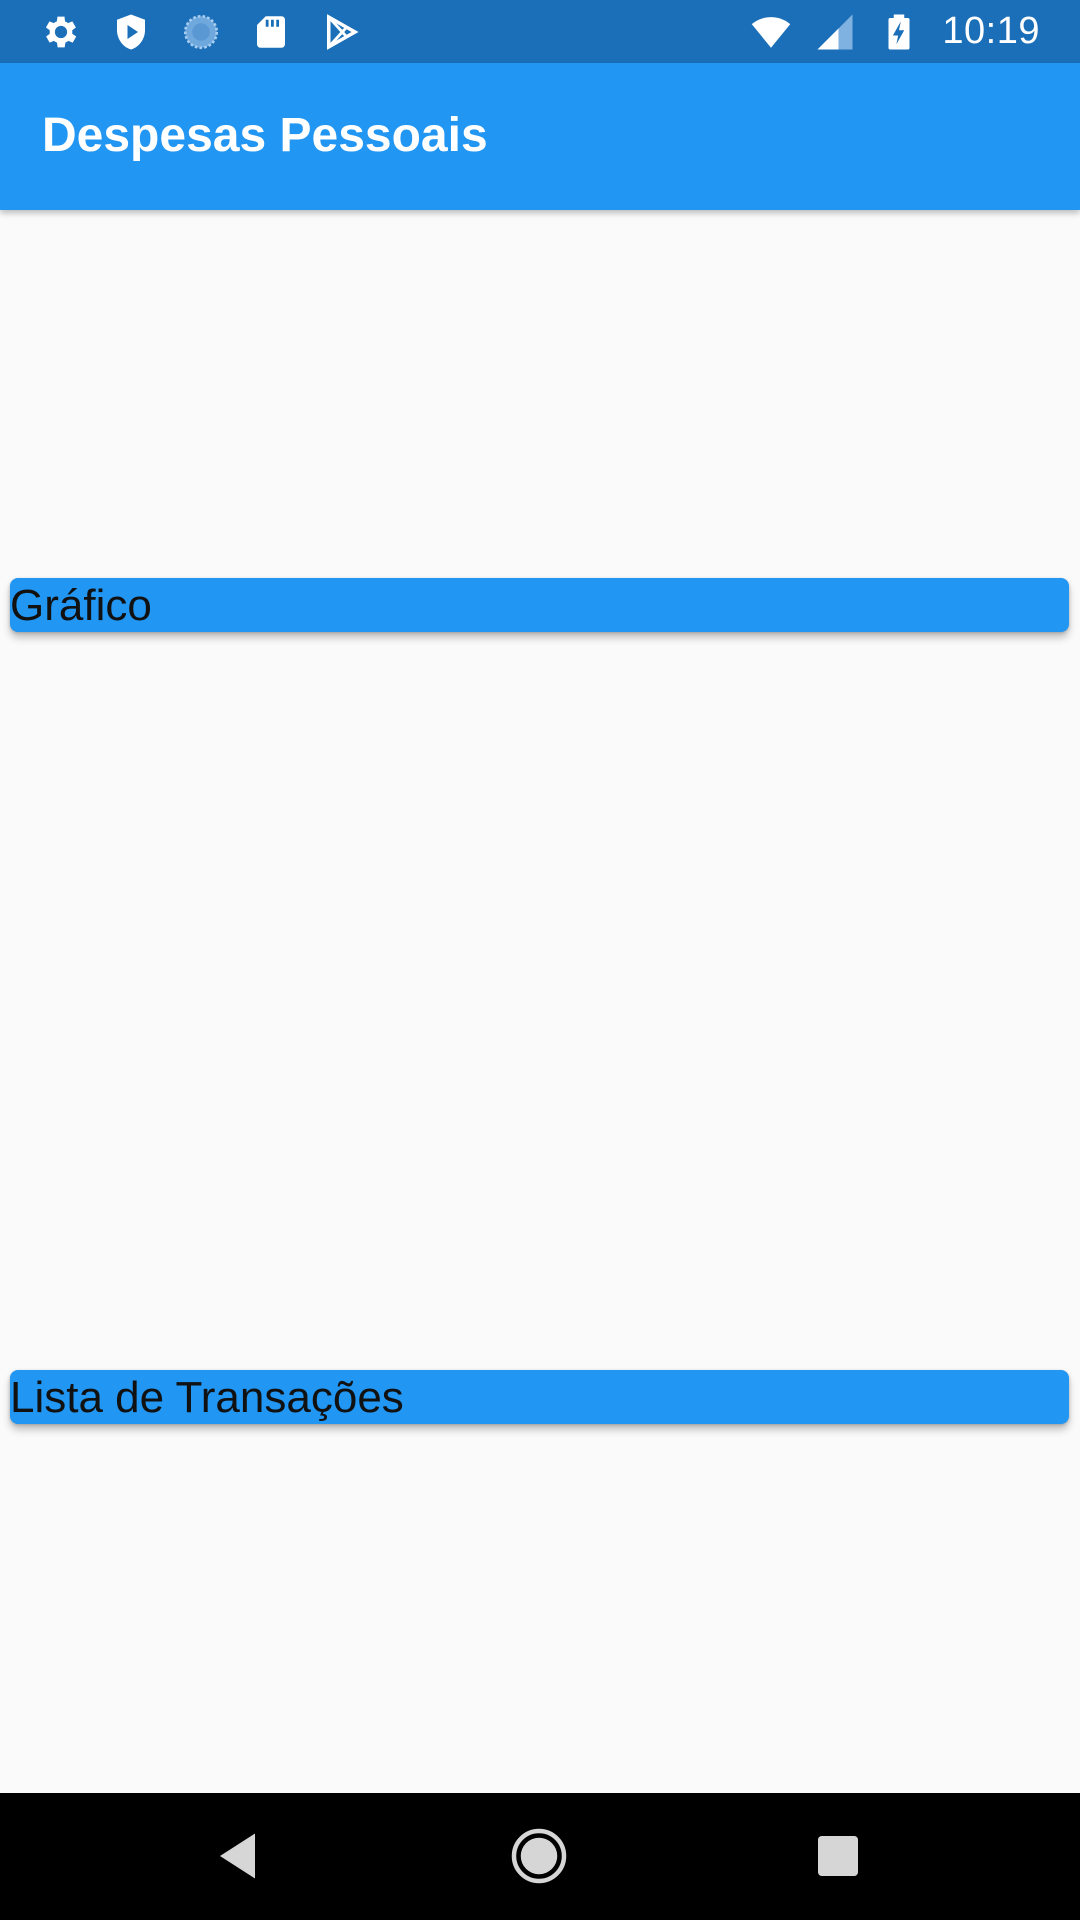 The height and width of the screenshot is (1920, 1080). I want to click on transaction-list-card: Lista de Transações, so click(539, 1397).